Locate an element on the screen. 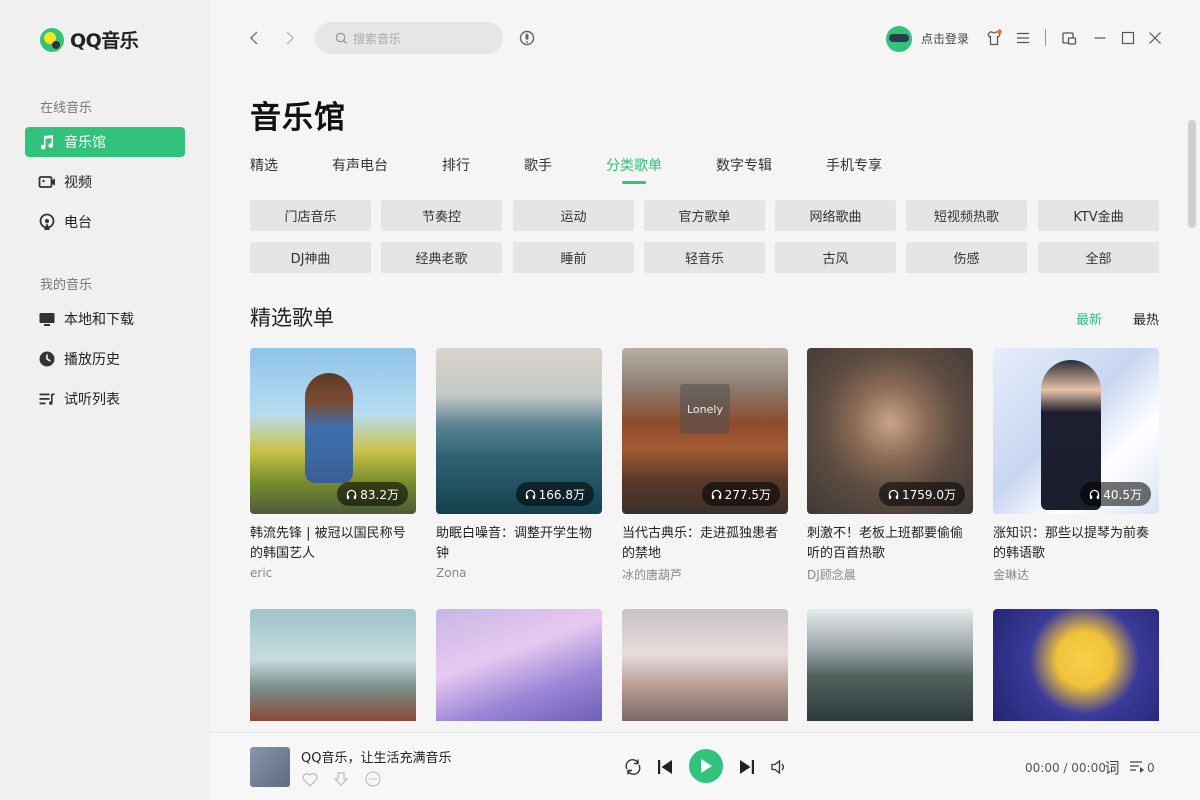 The image size is (1200, 800). playlist-title: 刺激不！老板上班都要偷偷听的百首热歌 is located at coordinates (890, 544).